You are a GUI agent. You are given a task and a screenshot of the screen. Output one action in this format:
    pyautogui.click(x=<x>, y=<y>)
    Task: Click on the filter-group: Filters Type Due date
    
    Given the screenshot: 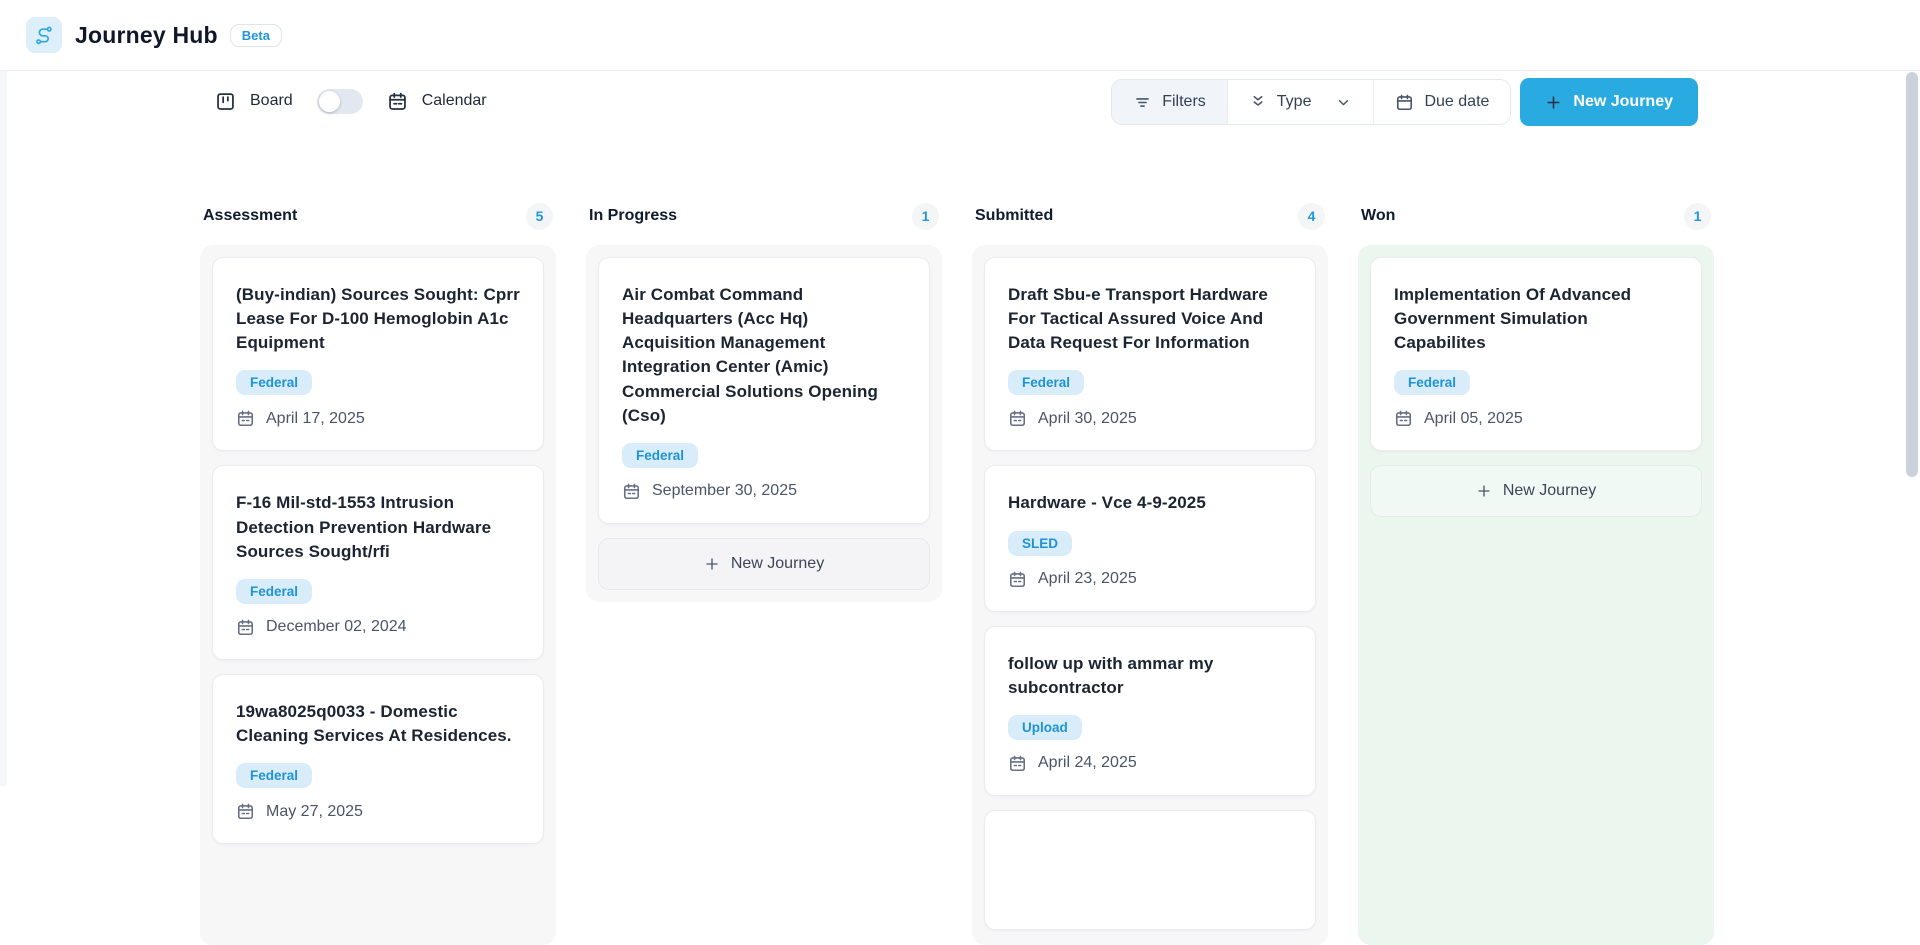 What is the action you would take?
    pyautogui.click(x=1311, y=102)
    